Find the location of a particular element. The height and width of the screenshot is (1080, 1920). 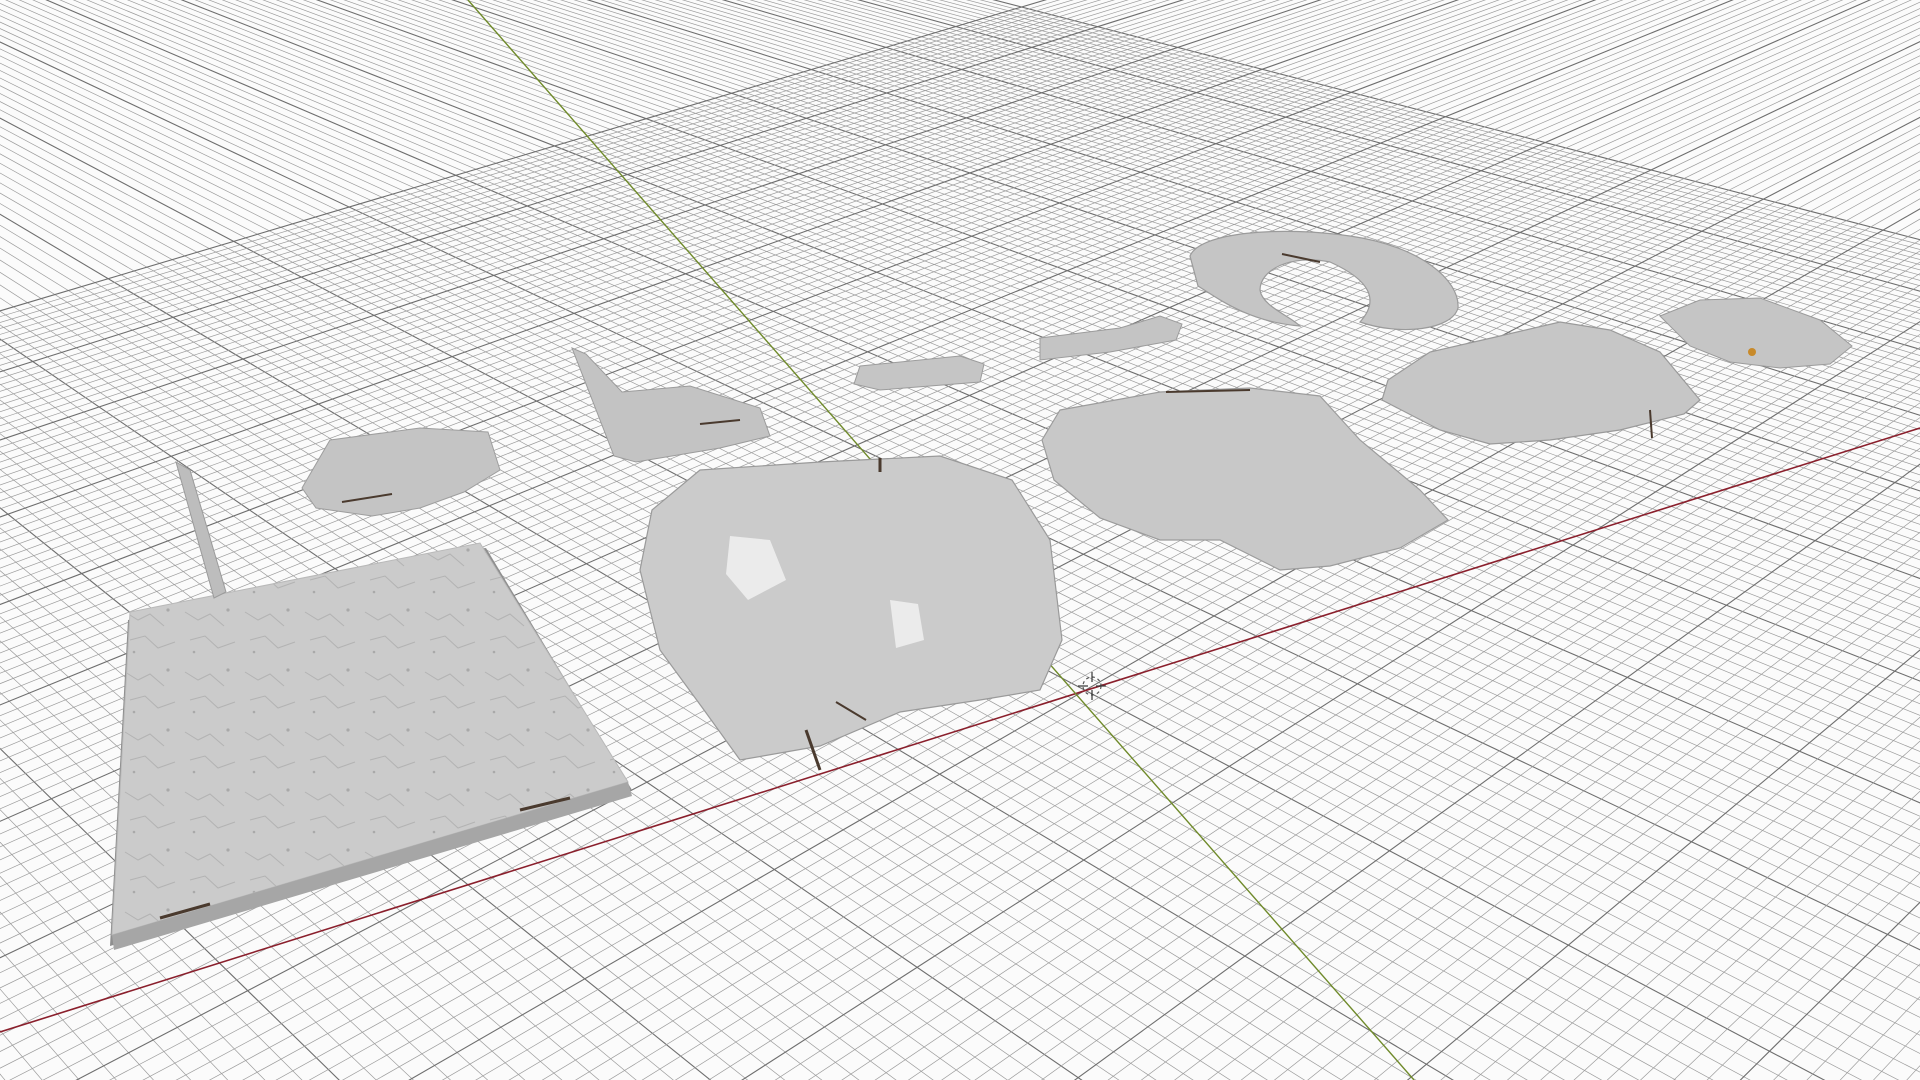

slab-large-broken is located at coordinates (851, 613).